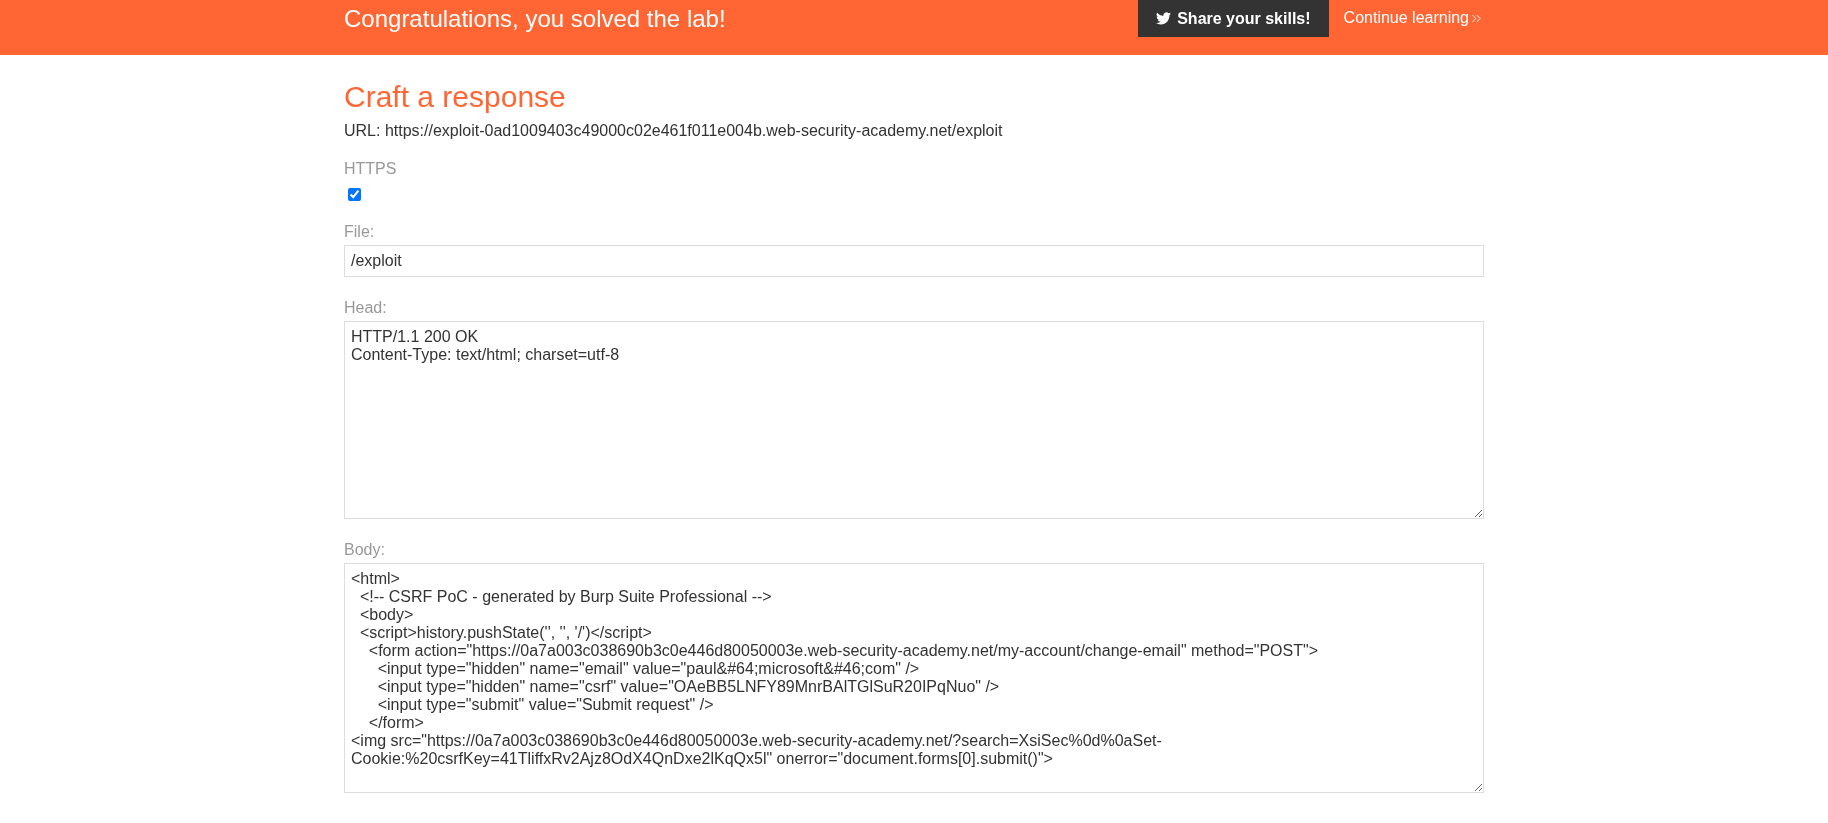 The height and width of the screenshot is (823, 1828). Describe the element at coordinates (1233, 18) in the screenshot. I see `share-button: Share your skills!` at that location.